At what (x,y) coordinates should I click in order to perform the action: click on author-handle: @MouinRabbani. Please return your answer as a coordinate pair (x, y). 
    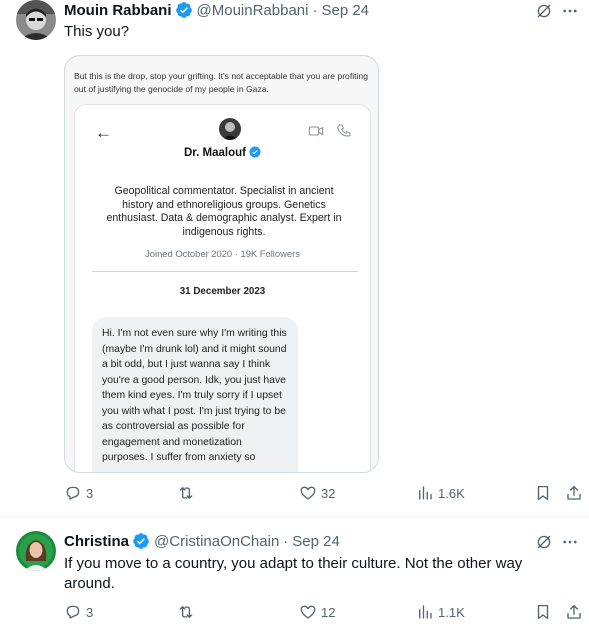
    Looking at the image, I should click on (253, 10).